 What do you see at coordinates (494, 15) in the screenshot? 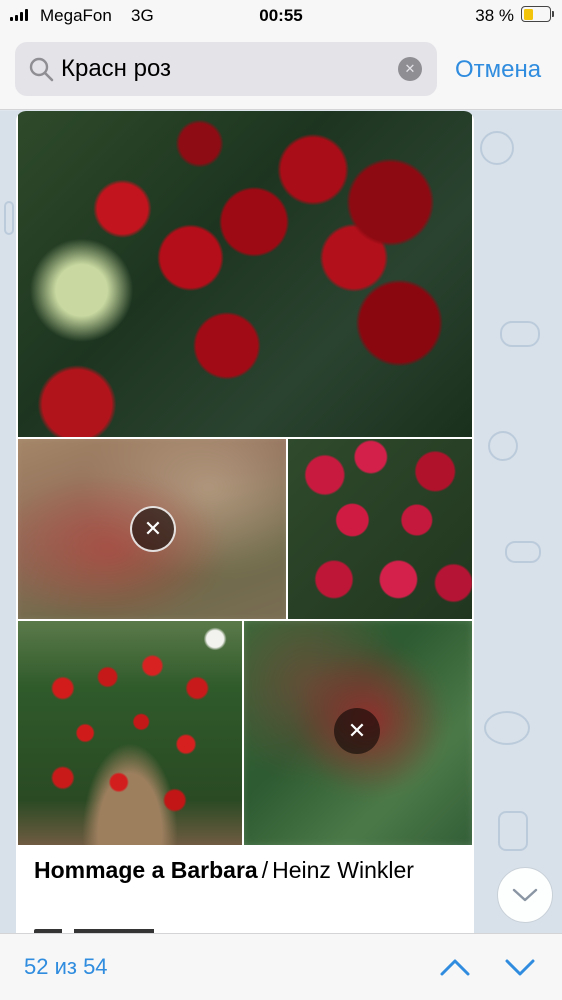
I see `battery-percent: 38 %` at bounding box center [494, 15].